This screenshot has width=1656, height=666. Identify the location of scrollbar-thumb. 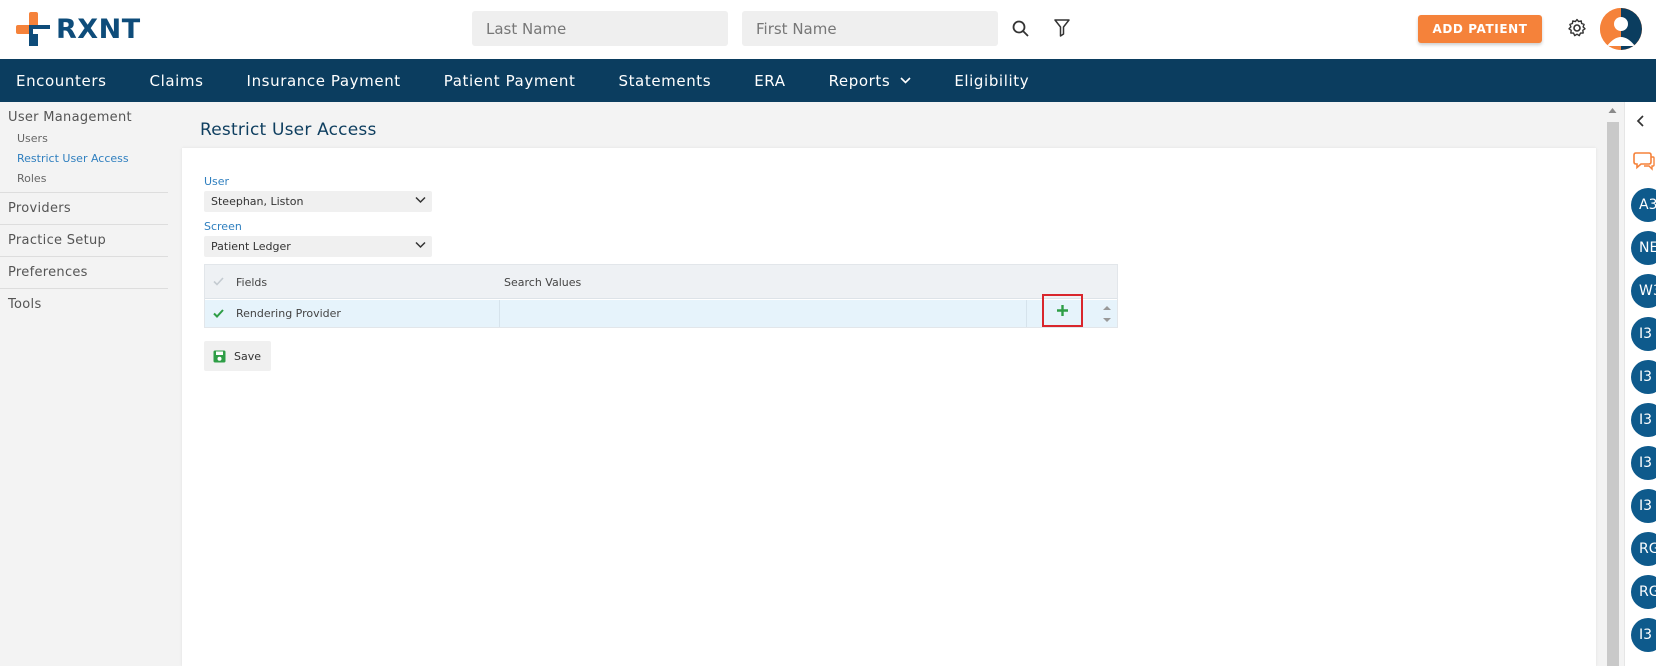
(1613, 394).